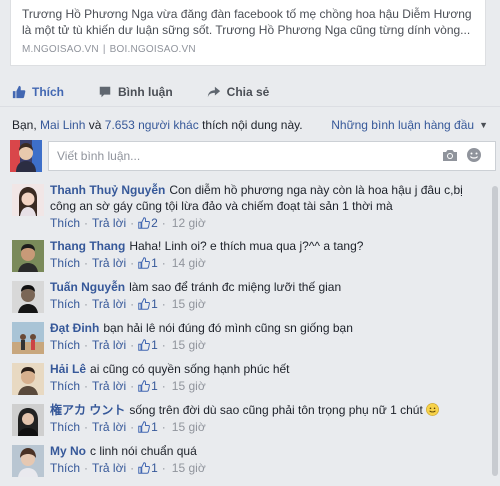 The width and height of the screenshot is (500, 486). Describe the element at coordinates (495, 331) in the screenshot. I see `scrollbar` at that location.